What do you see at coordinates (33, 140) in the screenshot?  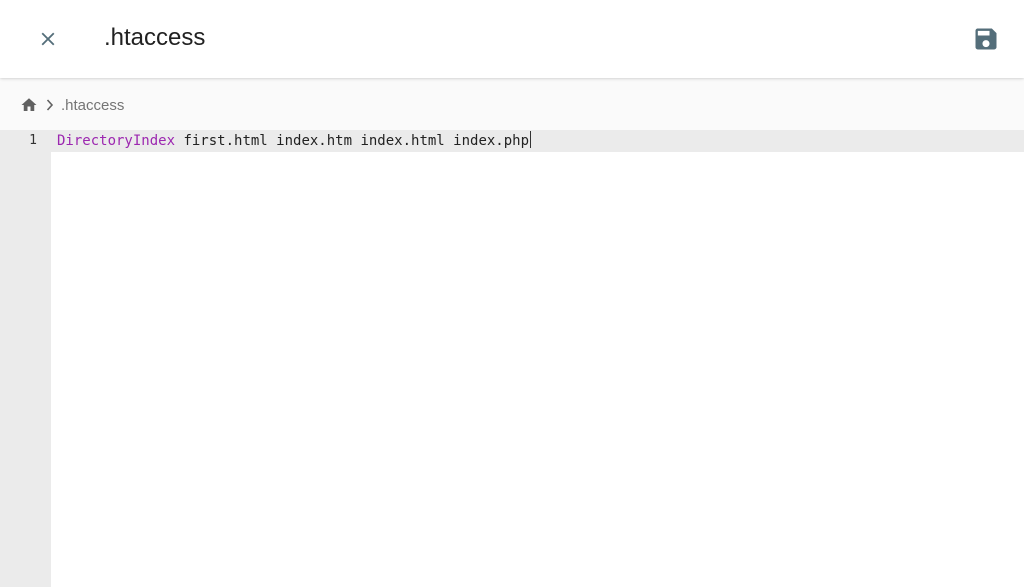 I see `line-number: 1` at bounding box center [33, 140].